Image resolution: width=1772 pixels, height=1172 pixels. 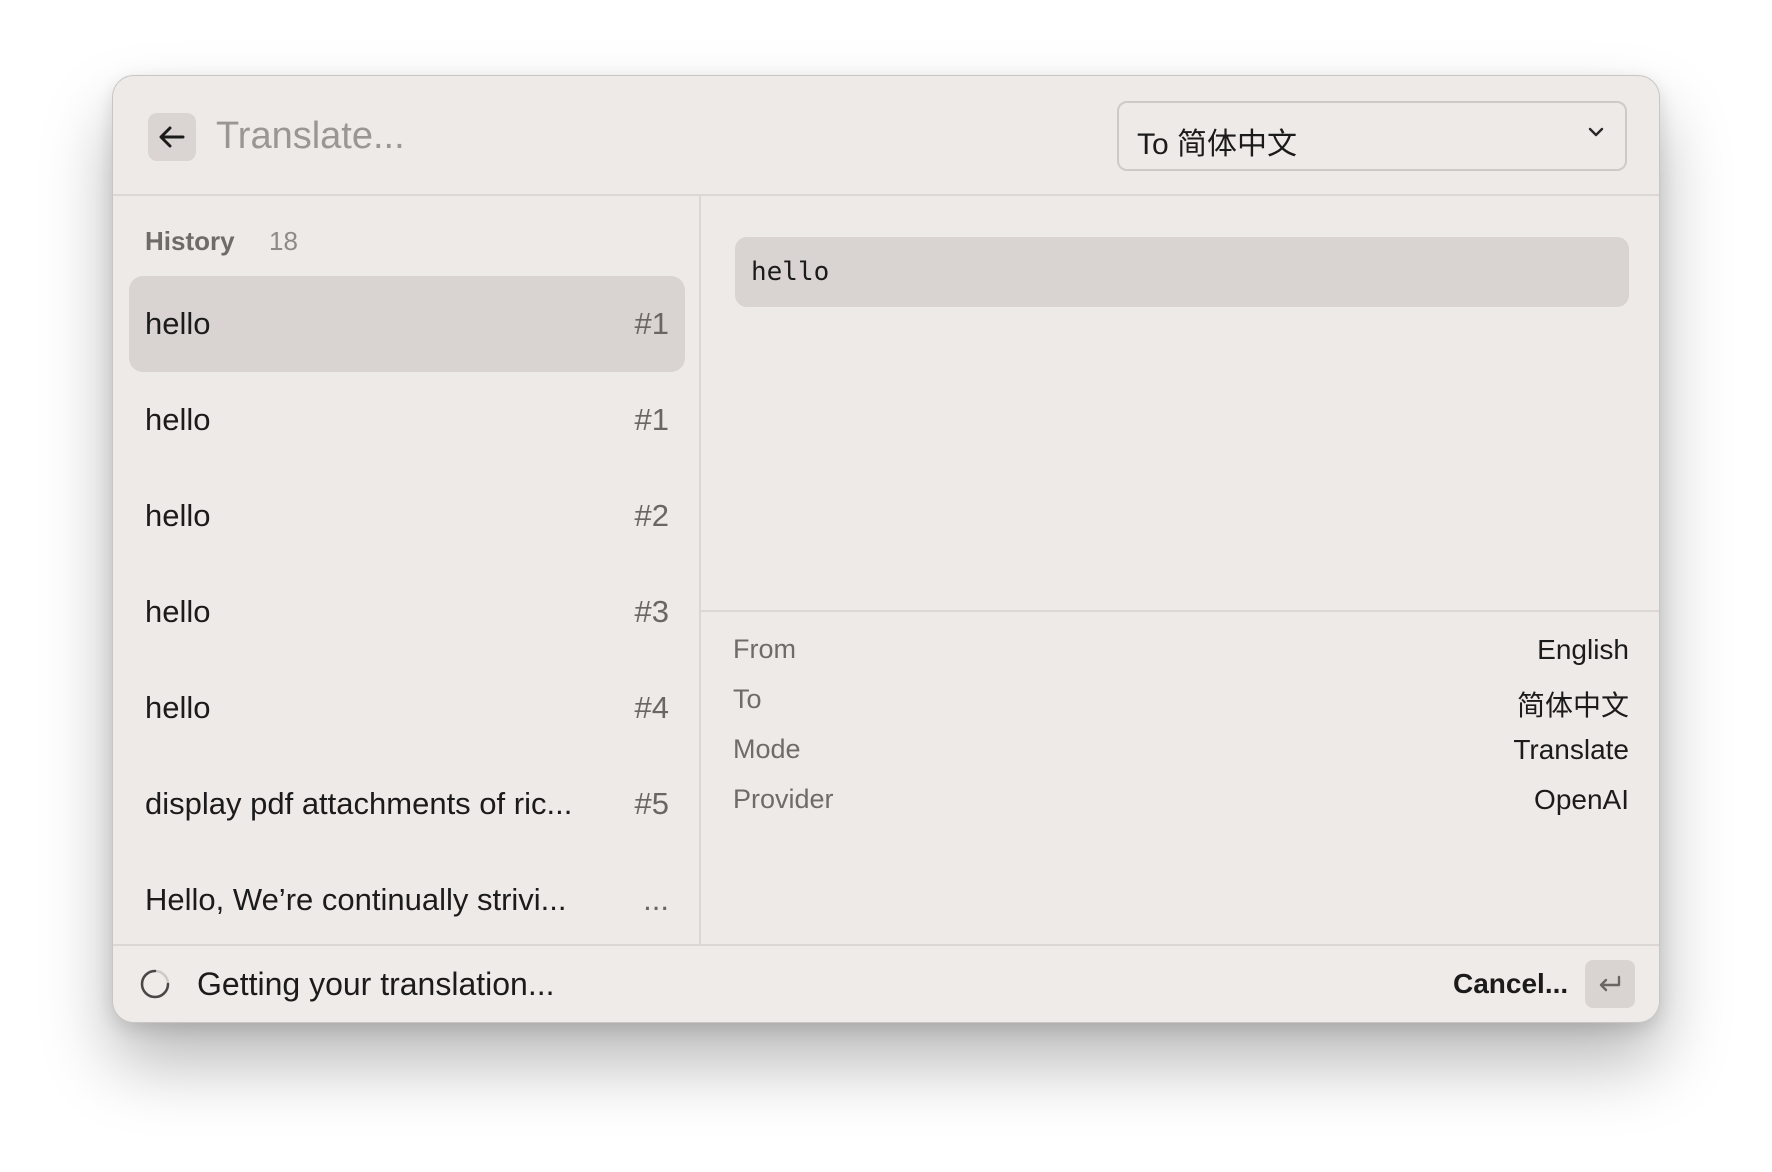 I want to click on return-key-icon, so click(x=1610, y=983).